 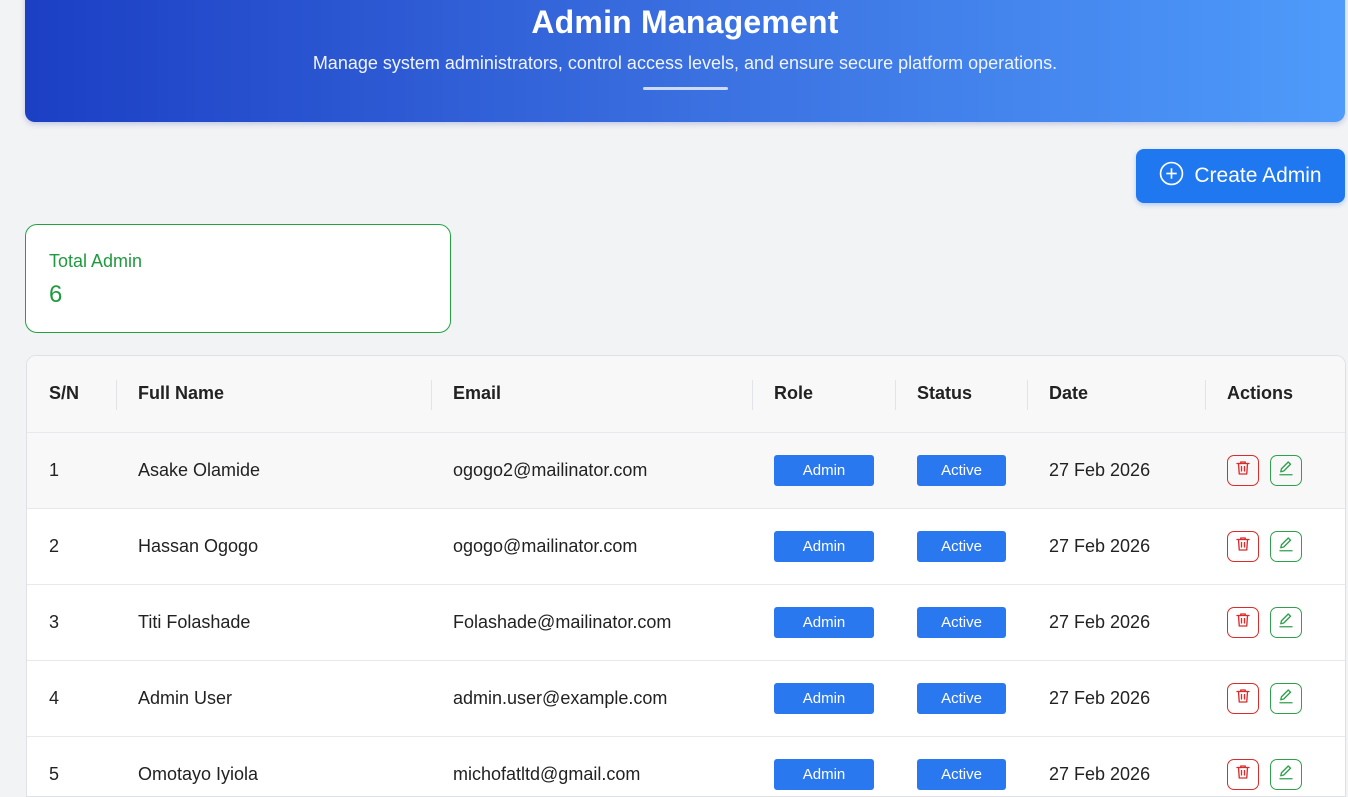 I want to click on cell-email: Folashade@mailinator.com, so click(x=562, y=621).